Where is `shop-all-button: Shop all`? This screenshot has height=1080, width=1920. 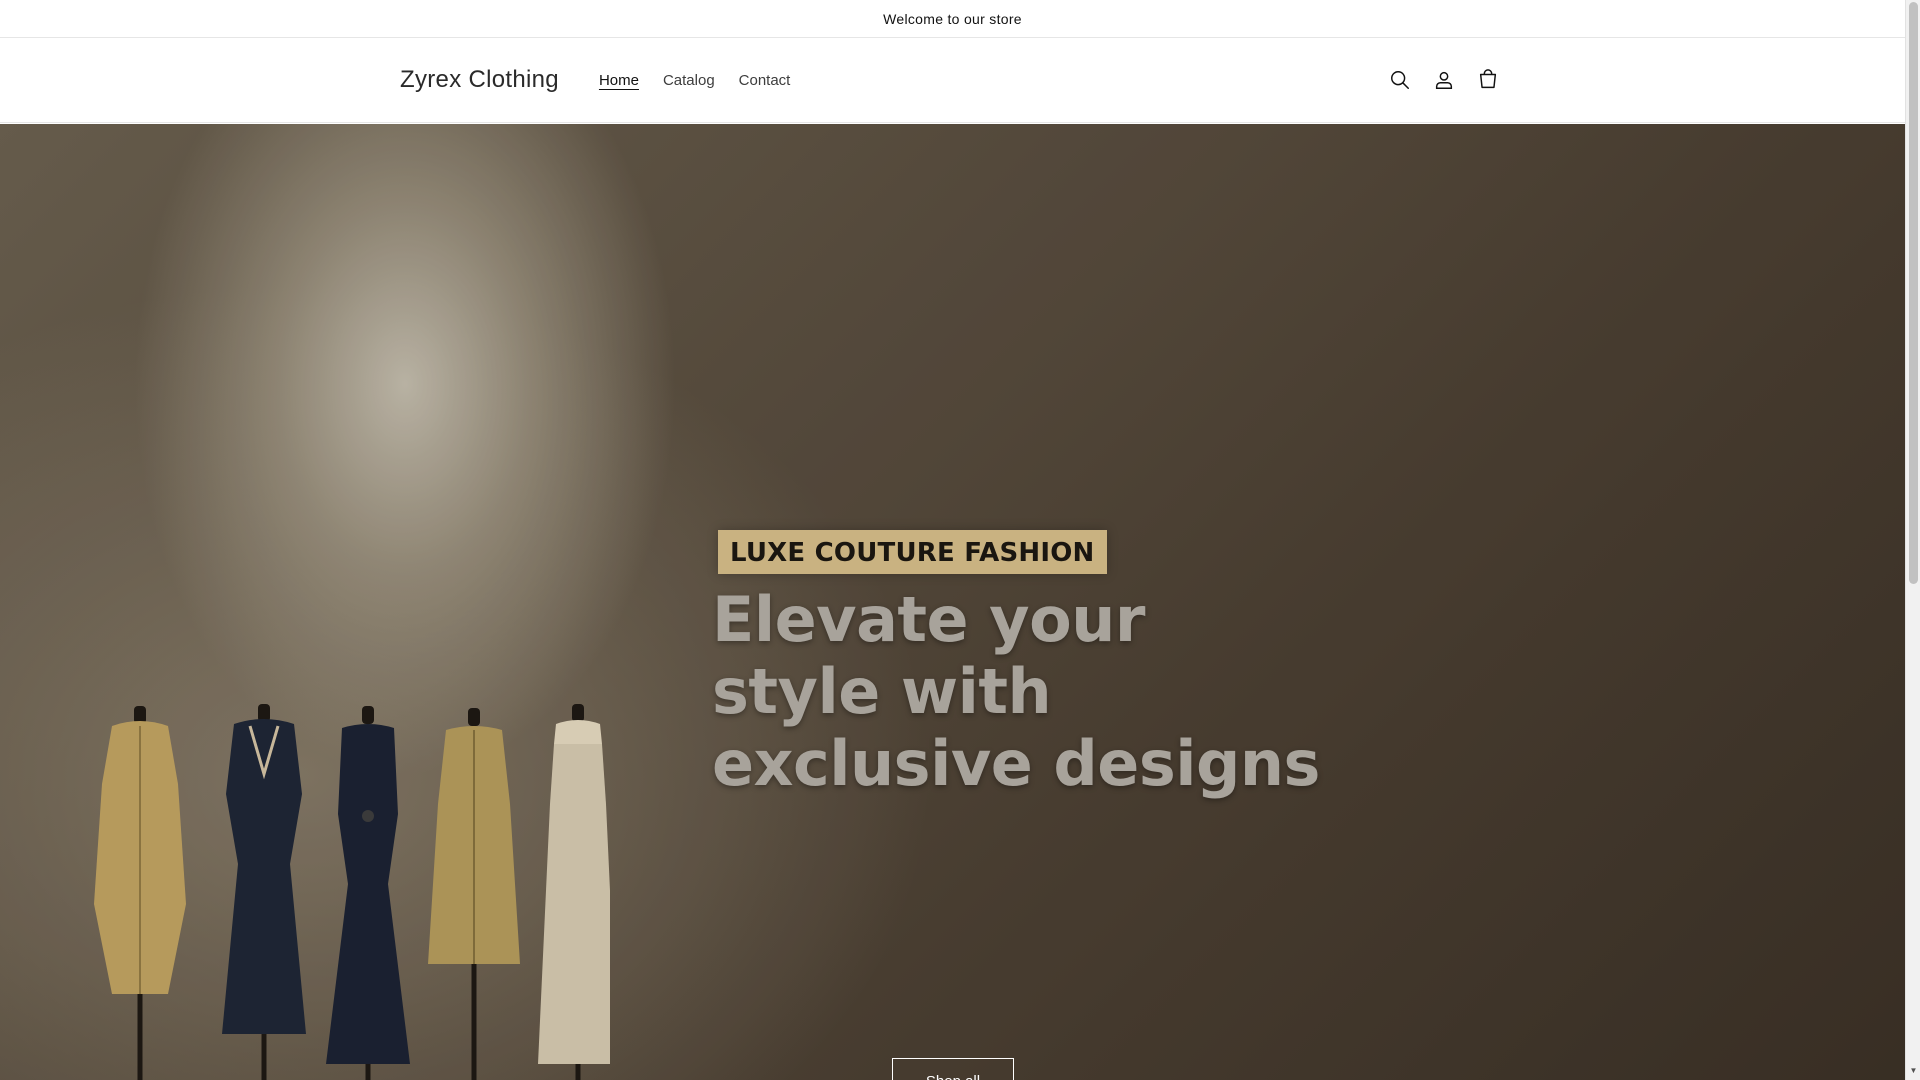
shop-all-button: Shop all is located at coordinates (953, 1069).